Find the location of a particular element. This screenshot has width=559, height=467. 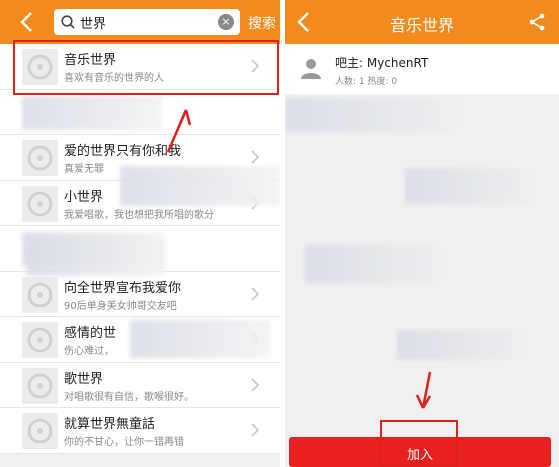

group-name: 就算世界無童話 is located at coordinates (110, 424).